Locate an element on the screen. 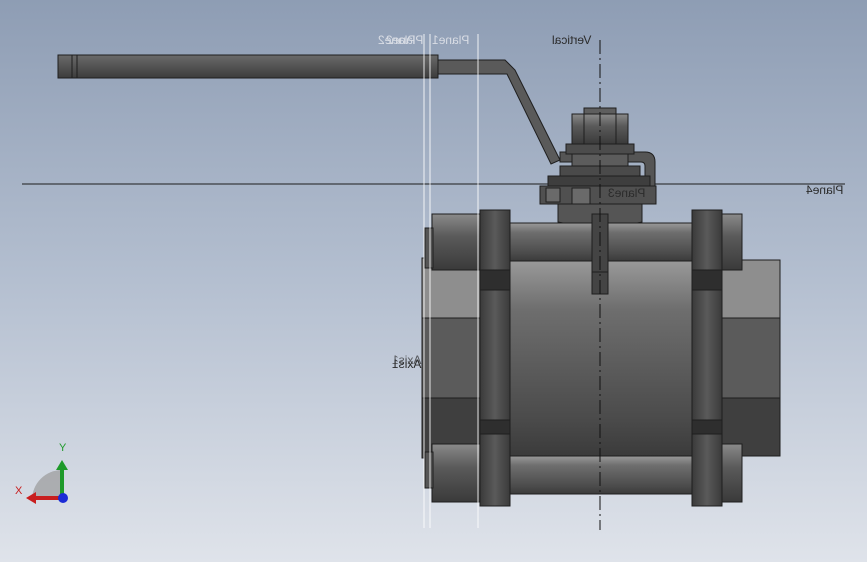 Image resolution: width=867 pixels, height=562 pixels. plane4-label: Plane4 is located at coordinates (825, 190).